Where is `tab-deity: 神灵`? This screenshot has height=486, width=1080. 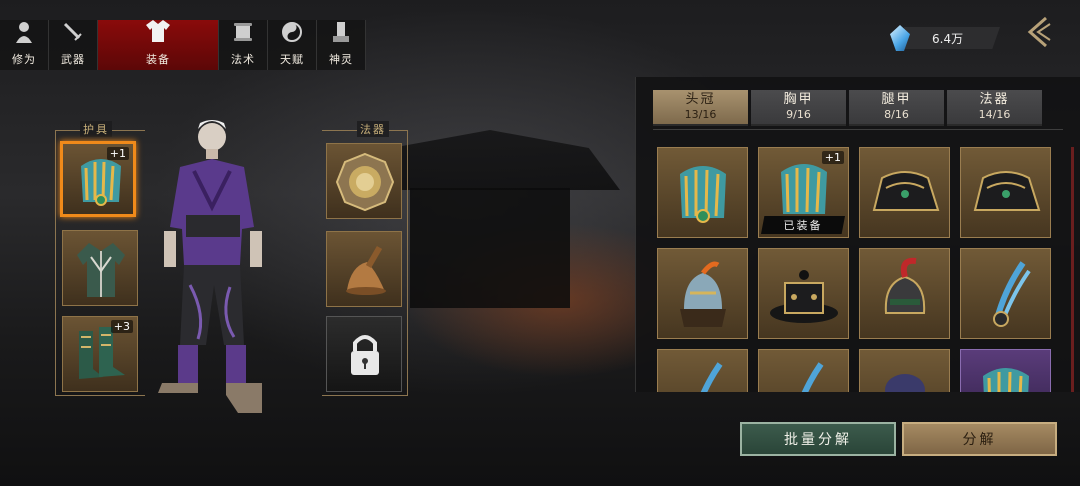 tab-deity: 神灵 is located at coordinates (341, 45).